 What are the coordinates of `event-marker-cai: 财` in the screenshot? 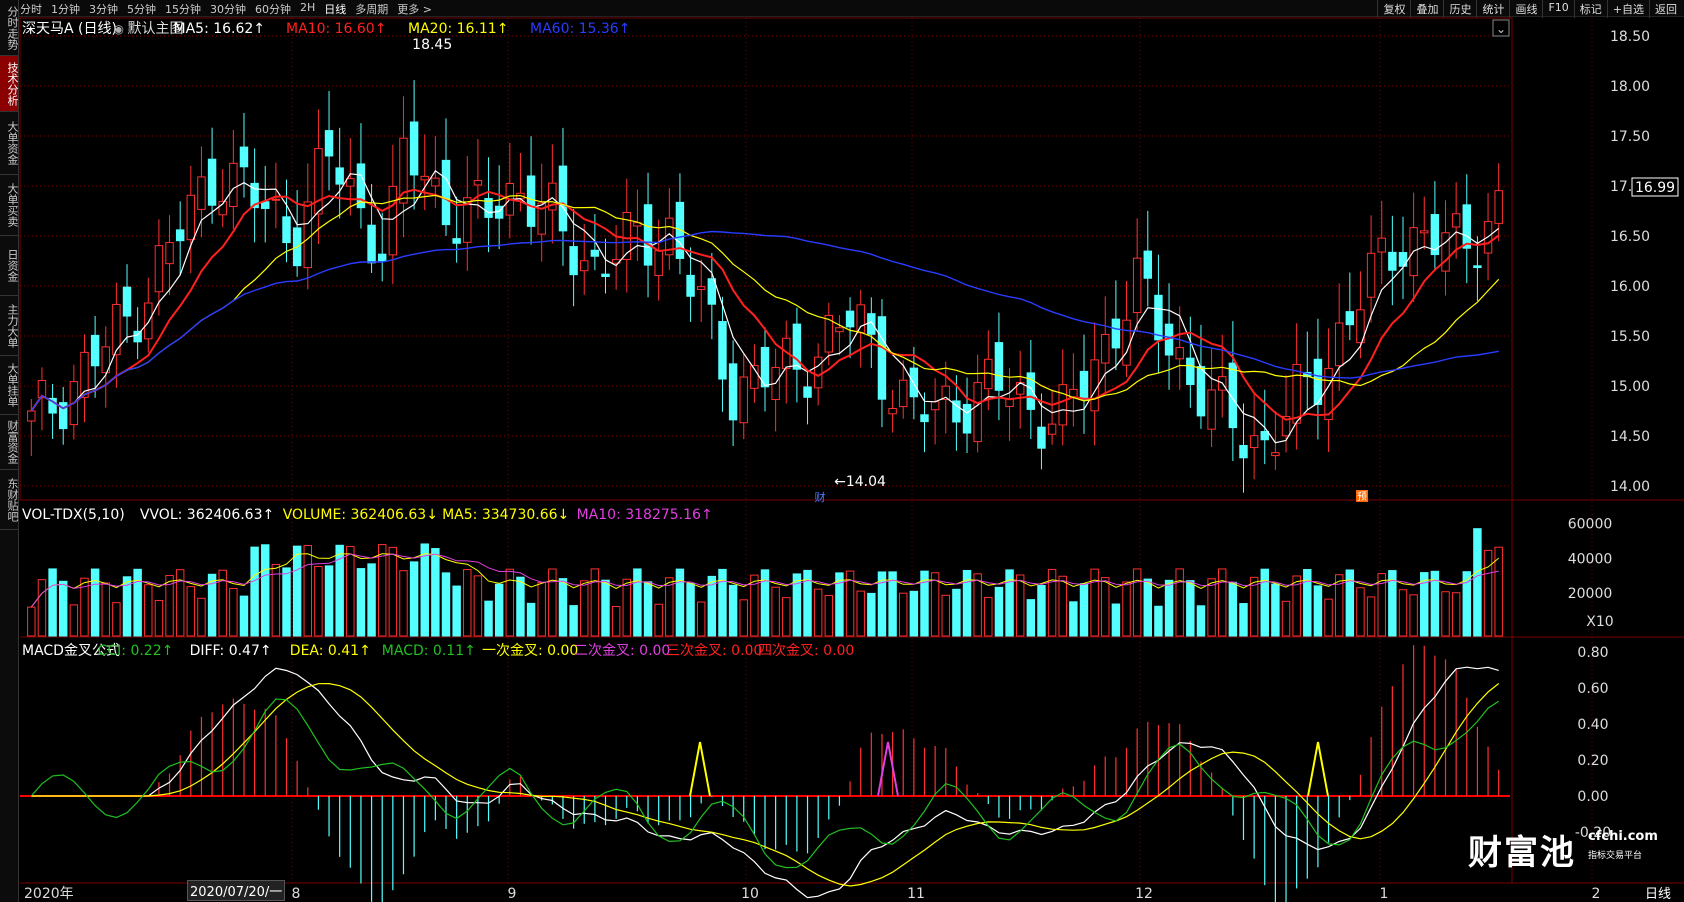 It's located at (820, 497).